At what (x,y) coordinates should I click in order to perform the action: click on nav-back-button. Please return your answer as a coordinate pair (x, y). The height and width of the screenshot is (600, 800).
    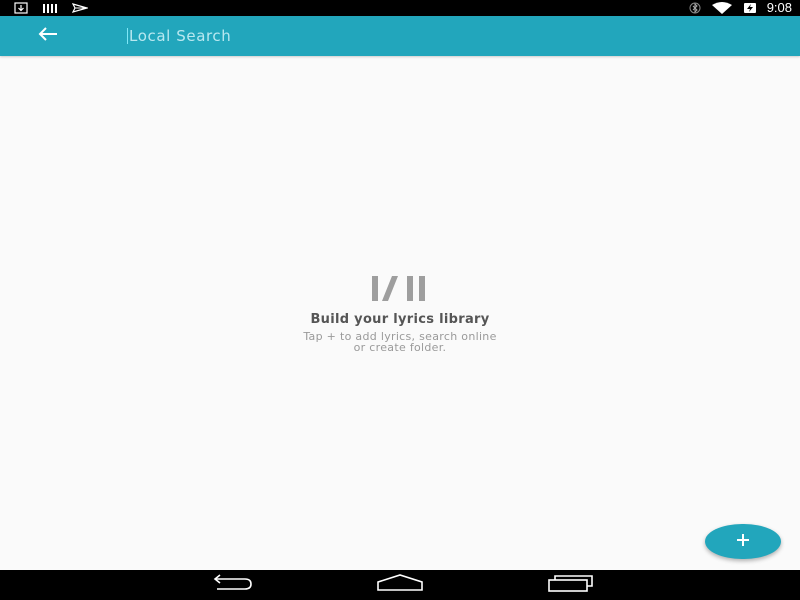
    Looking at the image, I should click on (229, 585).